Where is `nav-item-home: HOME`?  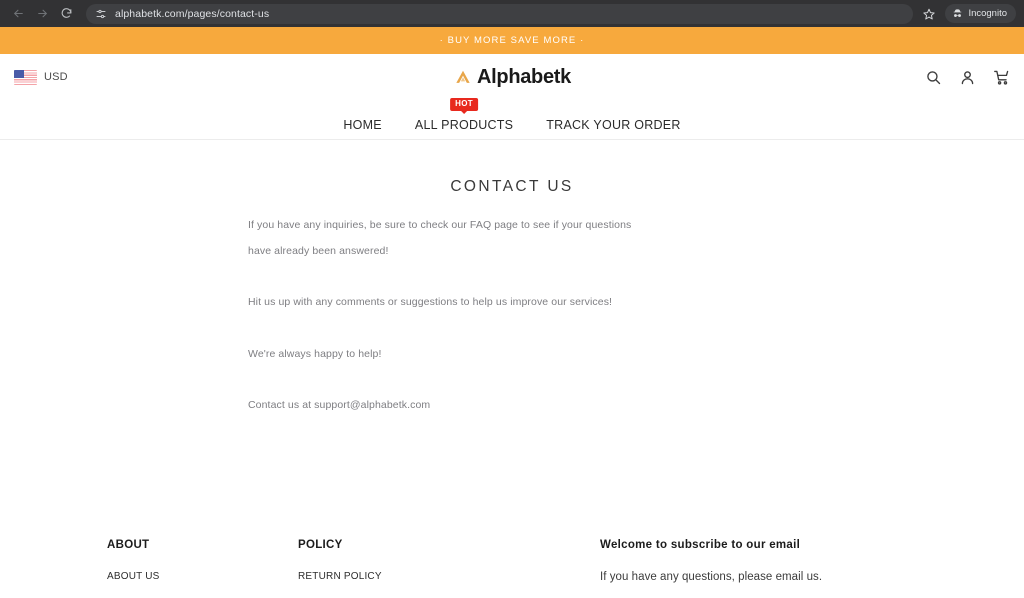
nav-item-home: HOME is located at coordinates (362, 124).